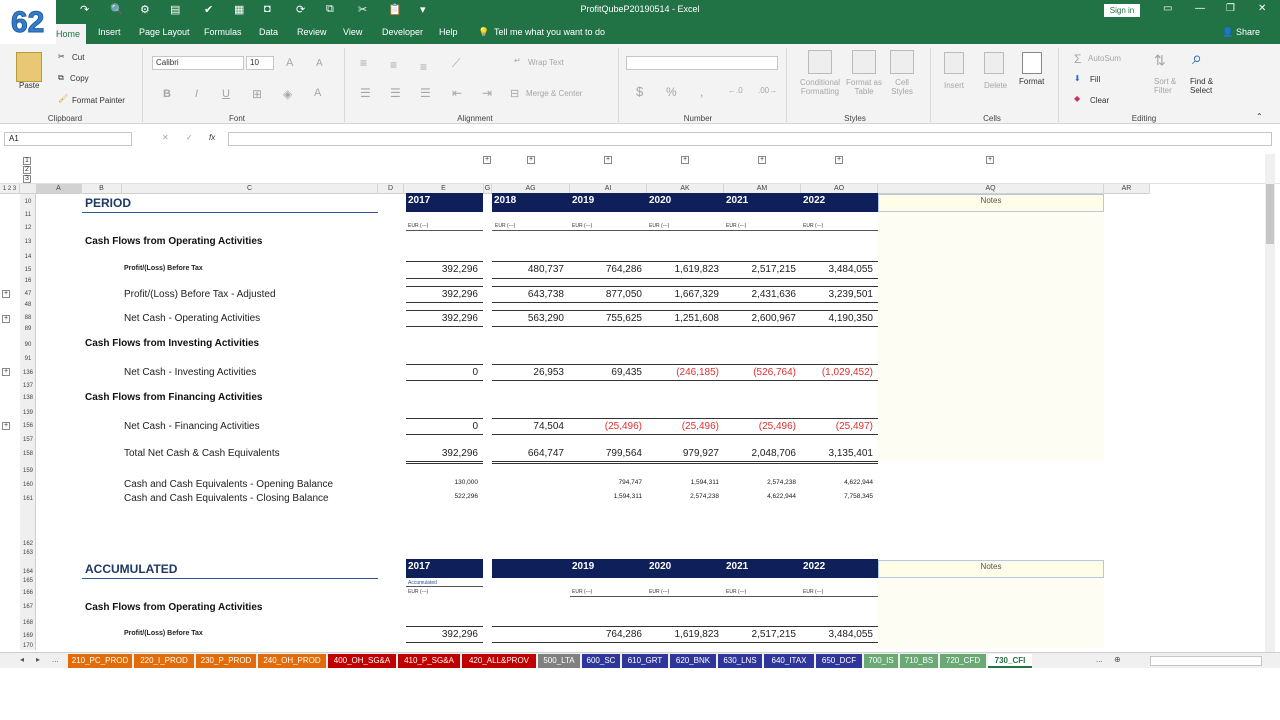  I want to click on underline-button: U, so click(226, 94).